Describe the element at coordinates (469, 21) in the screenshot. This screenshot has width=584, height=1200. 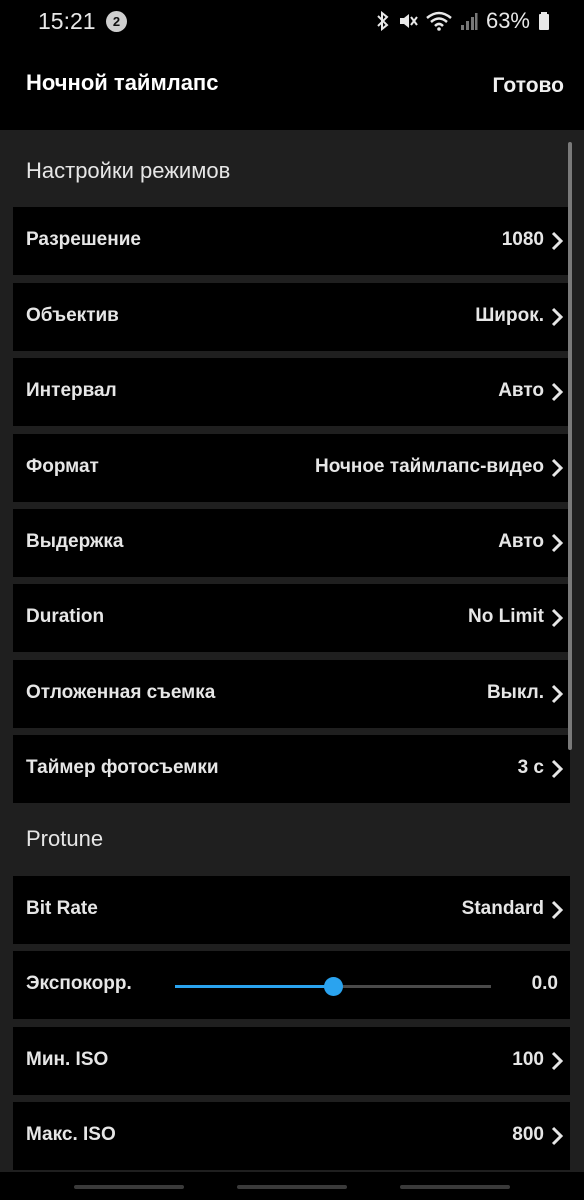
I see `signal-icon` at that location.